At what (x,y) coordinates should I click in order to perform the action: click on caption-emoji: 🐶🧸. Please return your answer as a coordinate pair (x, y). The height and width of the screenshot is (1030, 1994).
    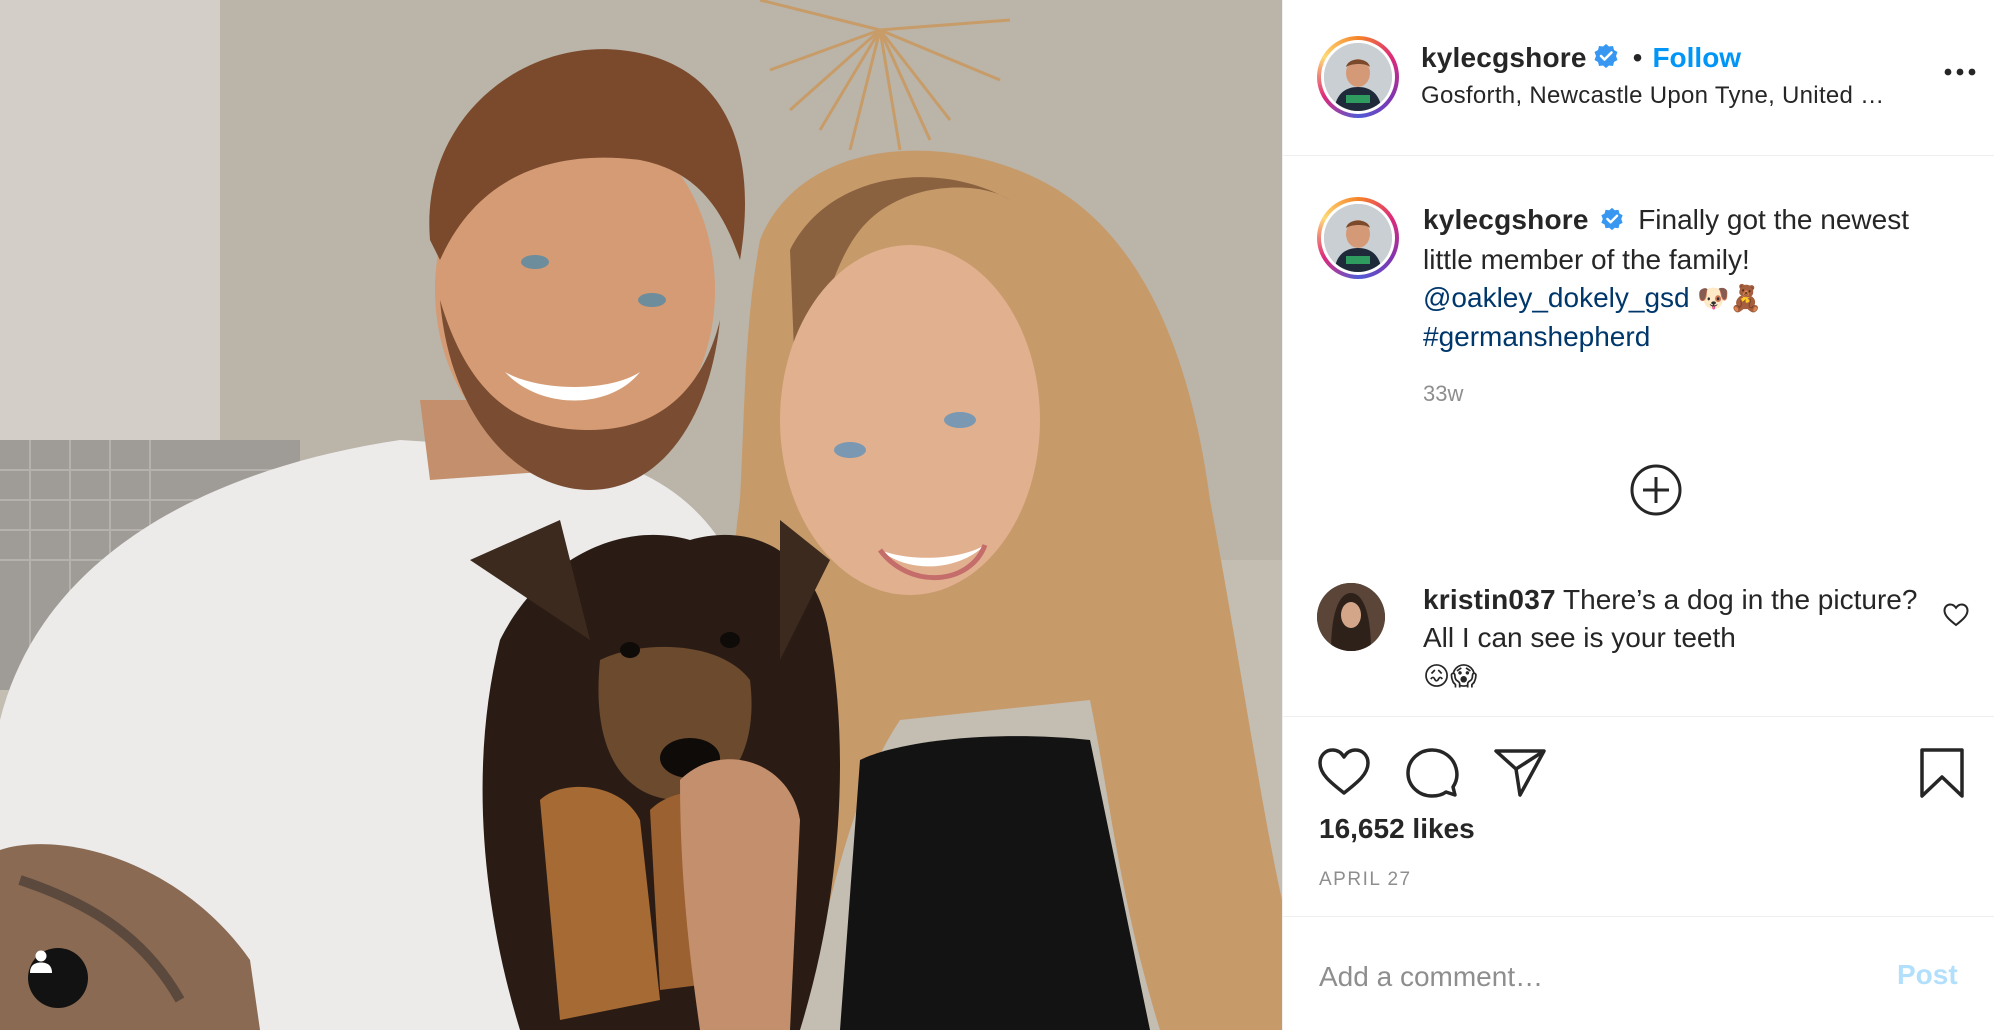
    Looking at the image, I should click on (1730, 298).